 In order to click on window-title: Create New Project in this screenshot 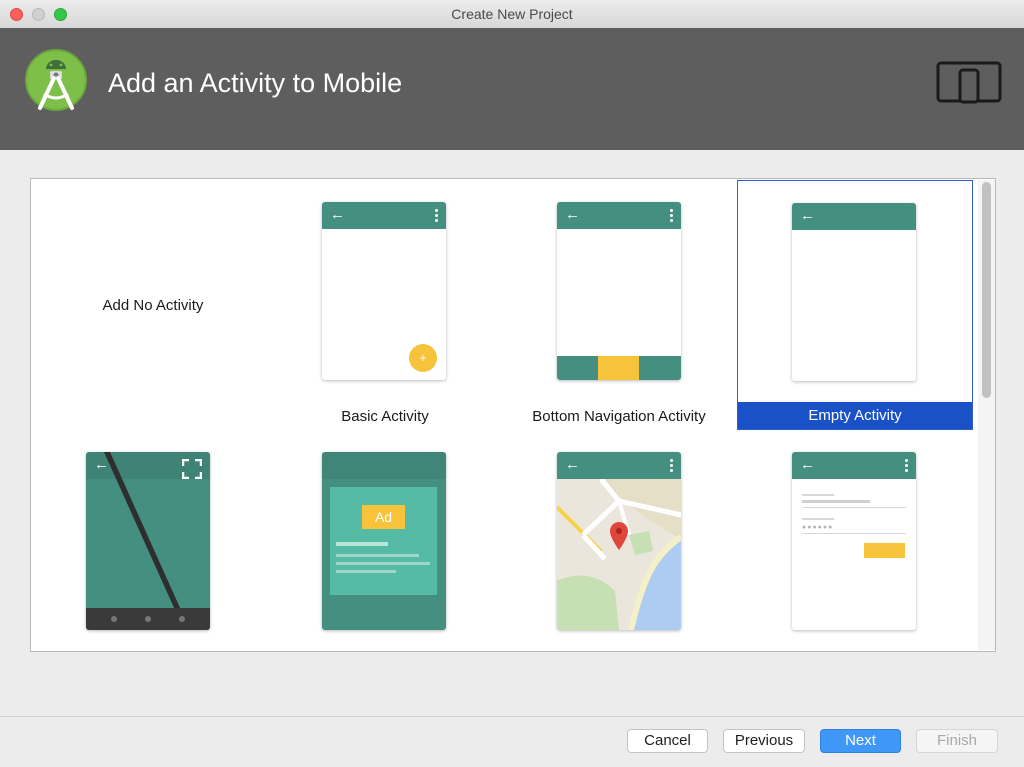, I will do `click(512, 14)`.